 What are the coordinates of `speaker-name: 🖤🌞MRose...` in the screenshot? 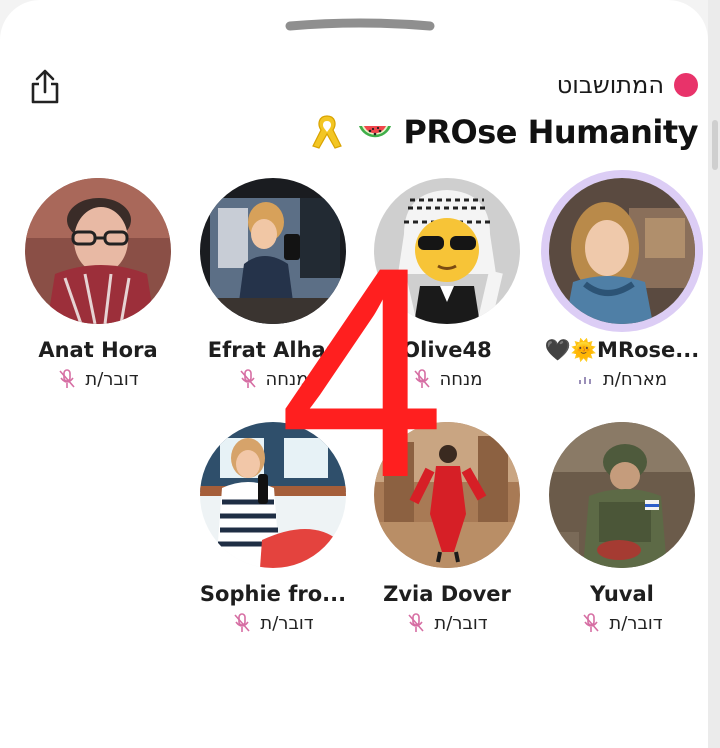 It's located at (622, 350).